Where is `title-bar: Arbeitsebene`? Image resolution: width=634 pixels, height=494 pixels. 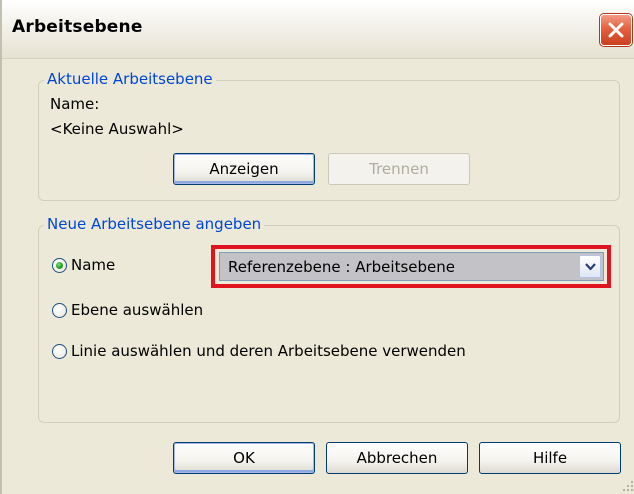
title-bar: Arbeitsebene is located at coordinates (318, 29).